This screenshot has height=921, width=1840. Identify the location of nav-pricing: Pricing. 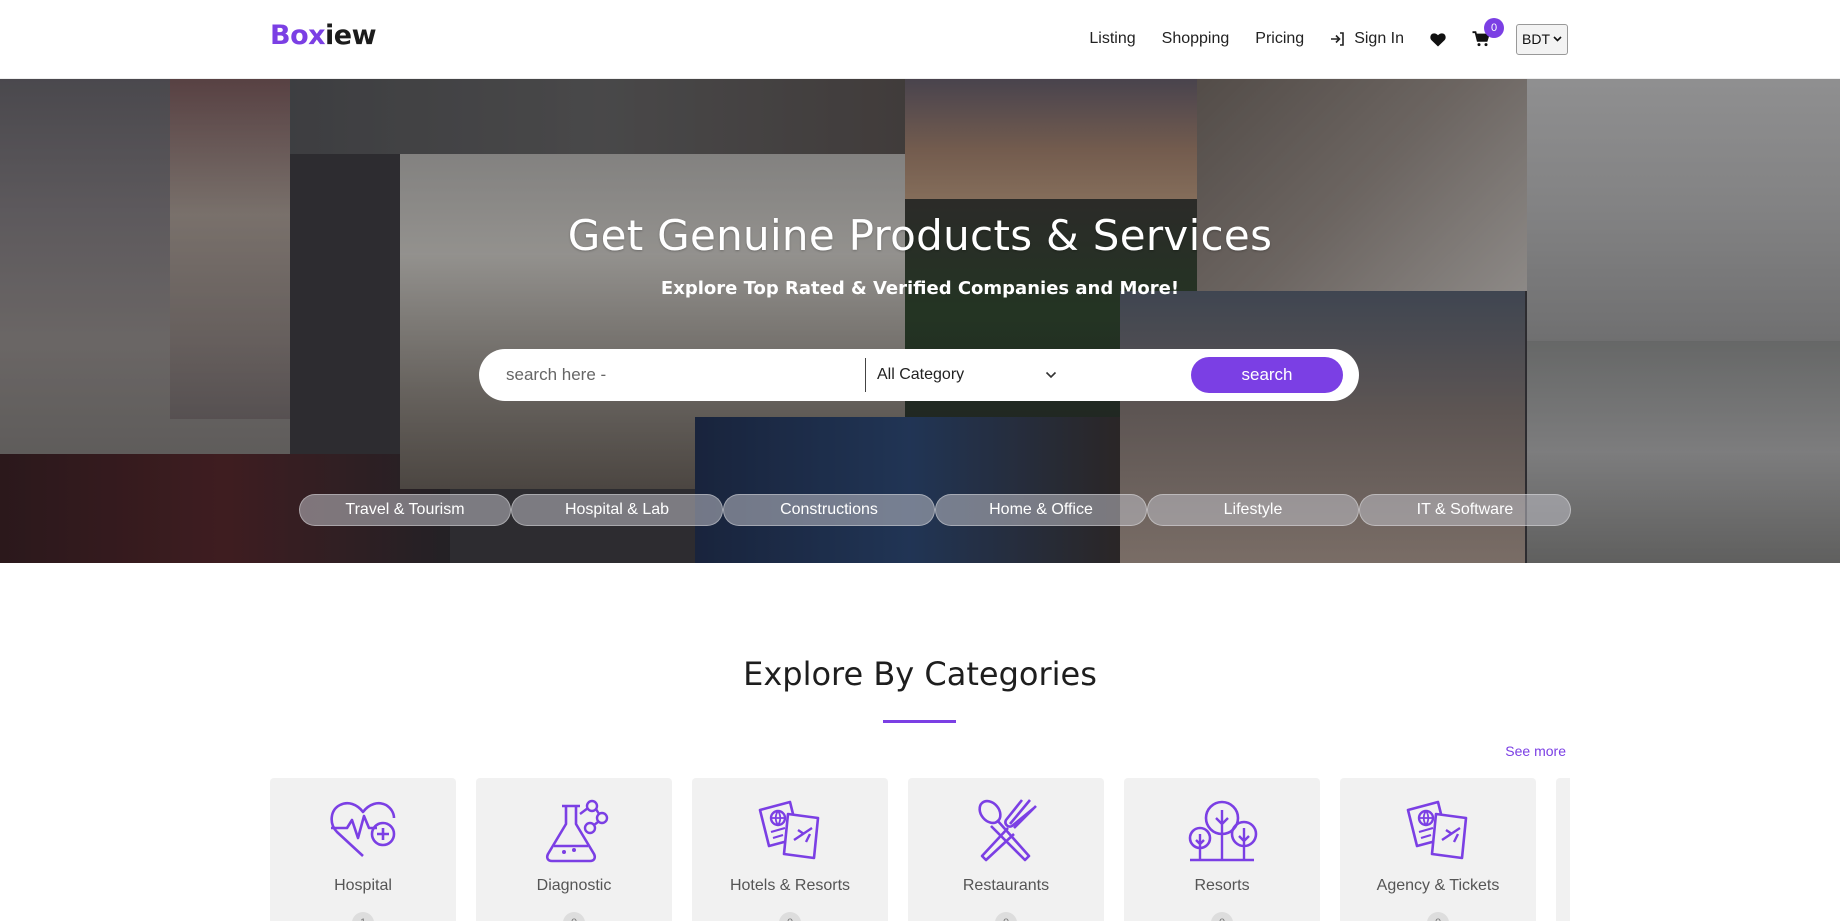
(1279, 39).